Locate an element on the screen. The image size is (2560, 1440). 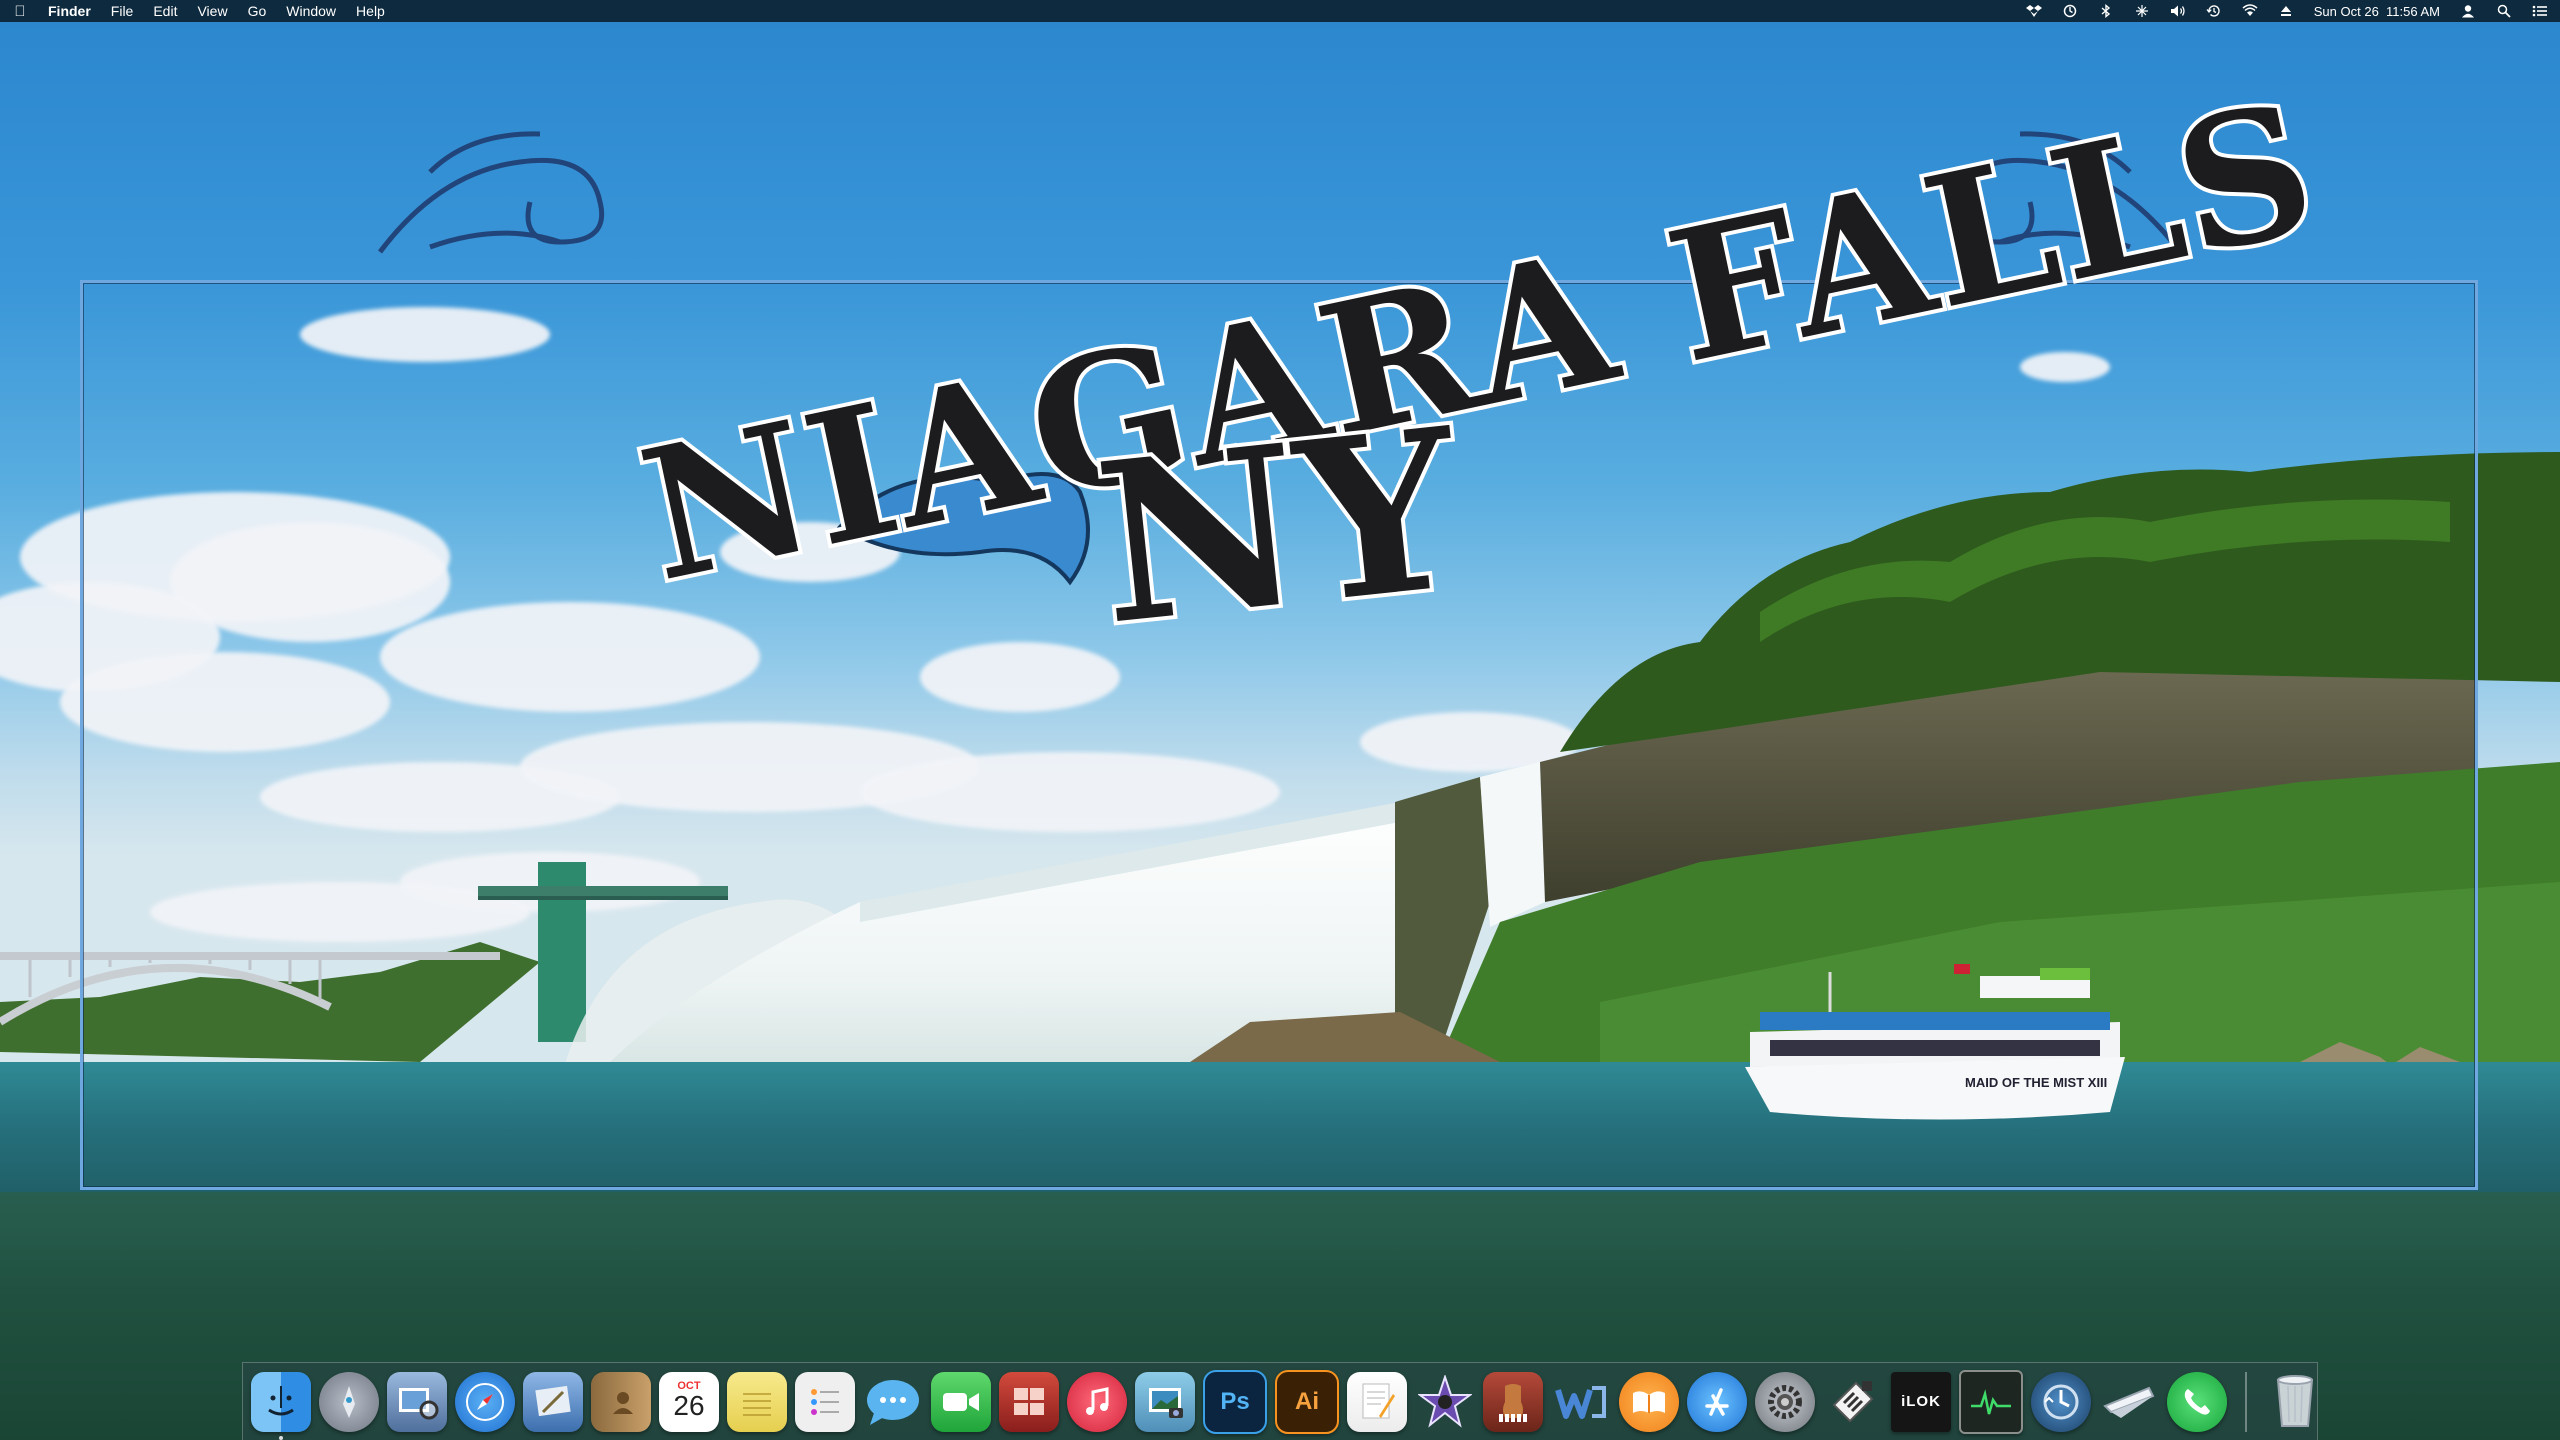
dropbox-icon is located at coordinates (2033, 11).